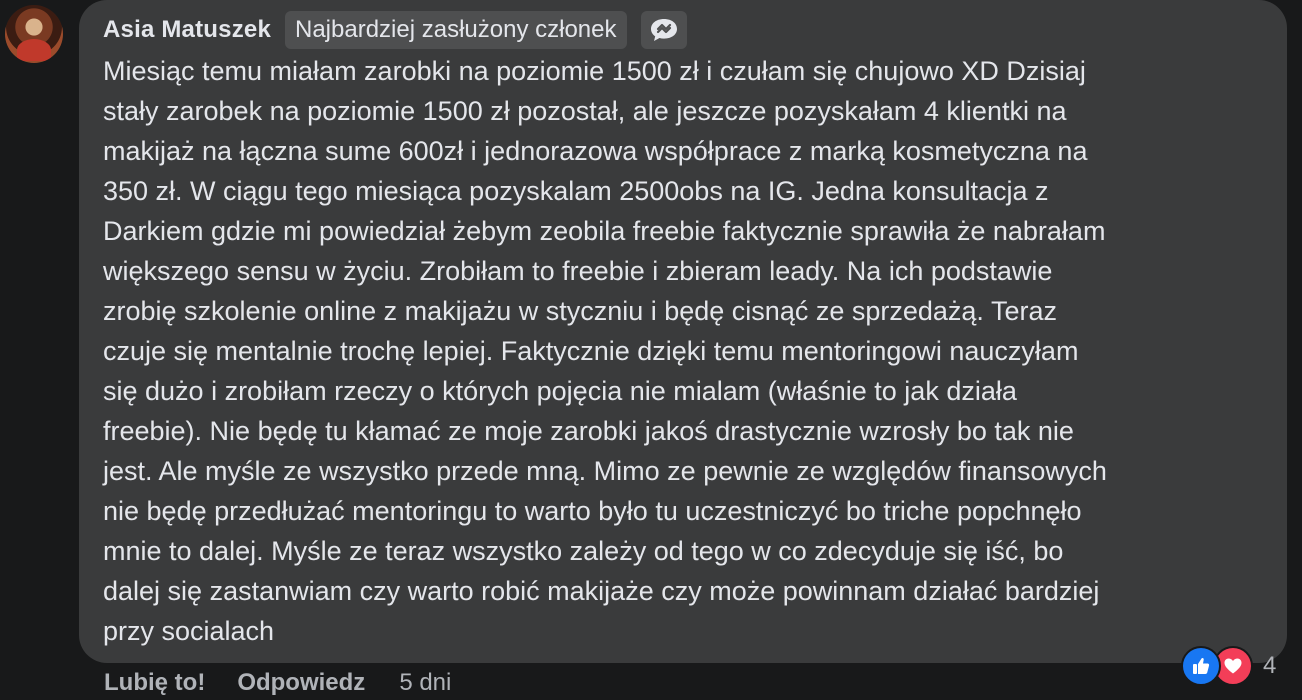  I want to click on chat-bubble-icon, so click(663, 30).